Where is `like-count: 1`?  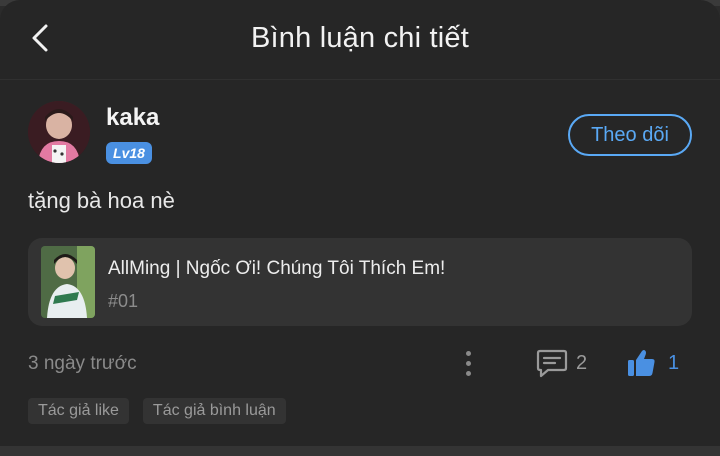
like-count: 1 is located at coordinates (674, 362).